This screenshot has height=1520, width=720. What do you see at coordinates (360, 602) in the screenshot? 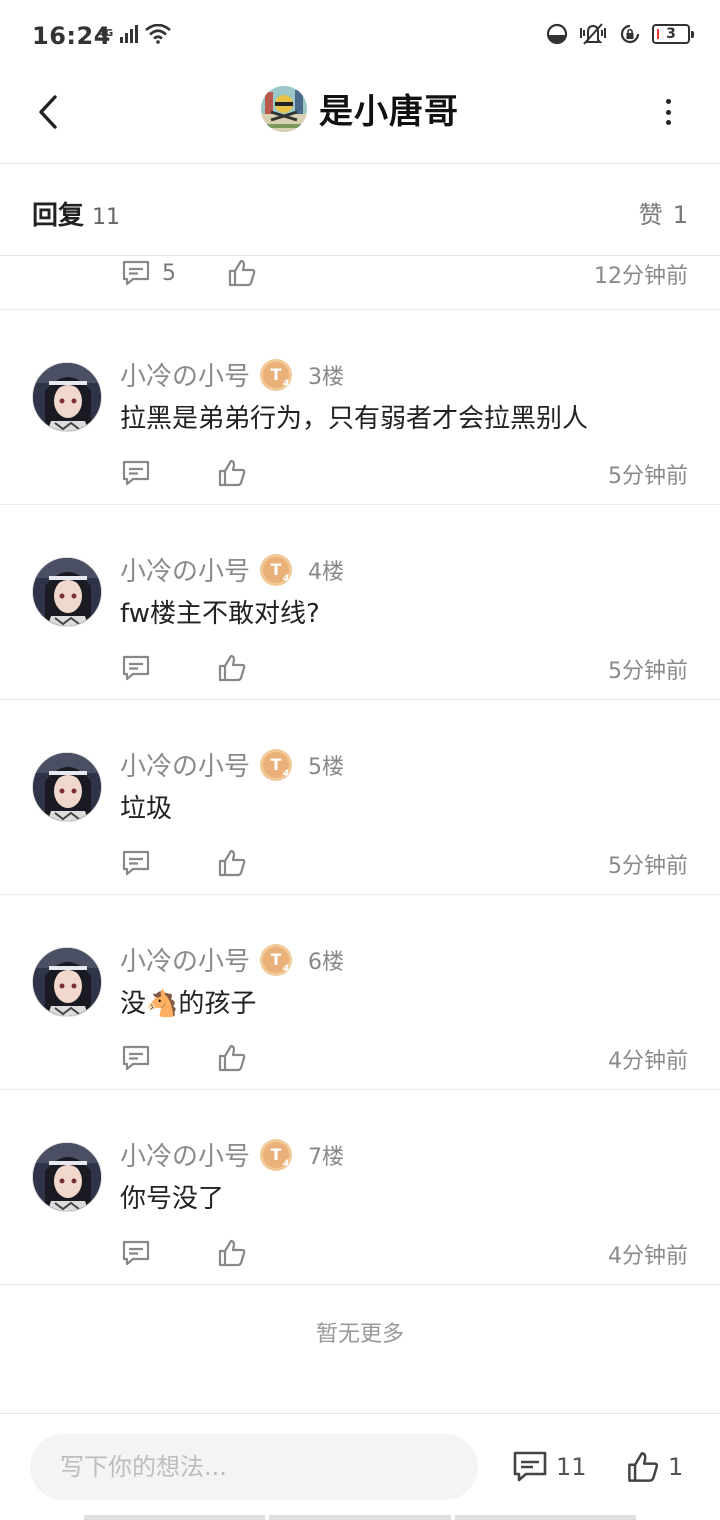
I see `comment-item: 小冷の小号 T4 4楼 fw楼主不敢对线? 5分钟前` at bounding box center [360, 602].